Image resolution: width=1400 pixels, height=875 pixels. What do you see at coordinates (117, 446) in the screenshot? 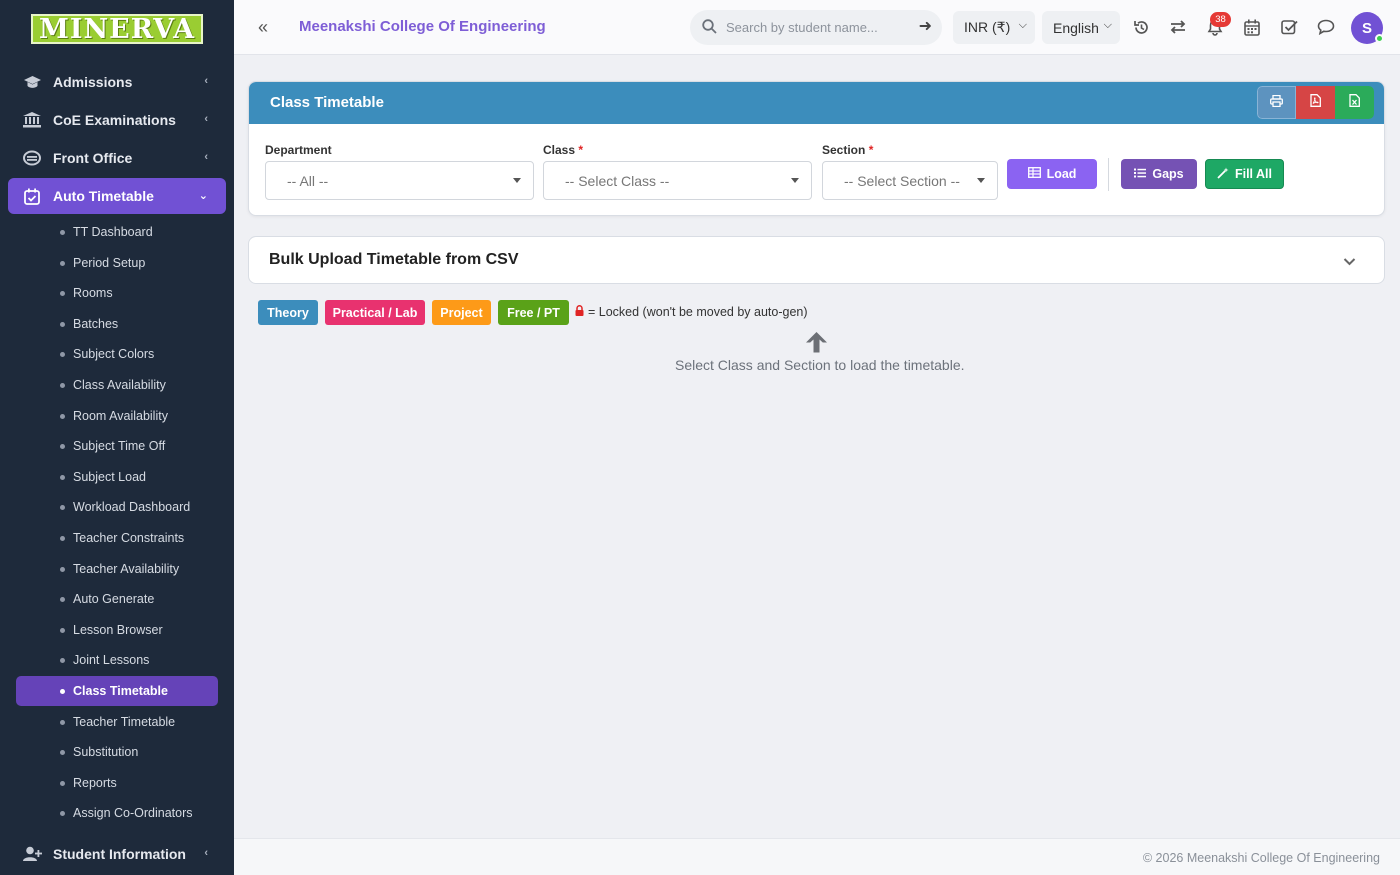
I see `sidebar-subitem-subject-time-off: Subject Time Off` at bounding box center [117, 446].